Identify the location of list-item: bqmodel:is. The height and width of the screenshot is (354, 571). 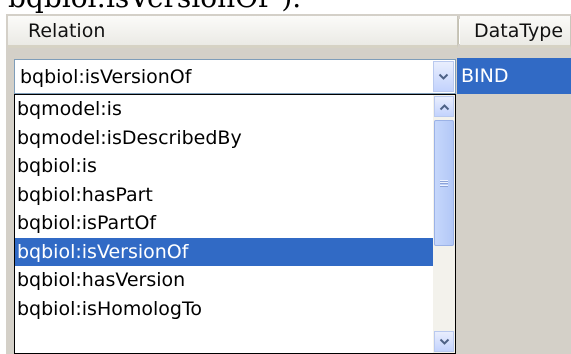
(224, 109).